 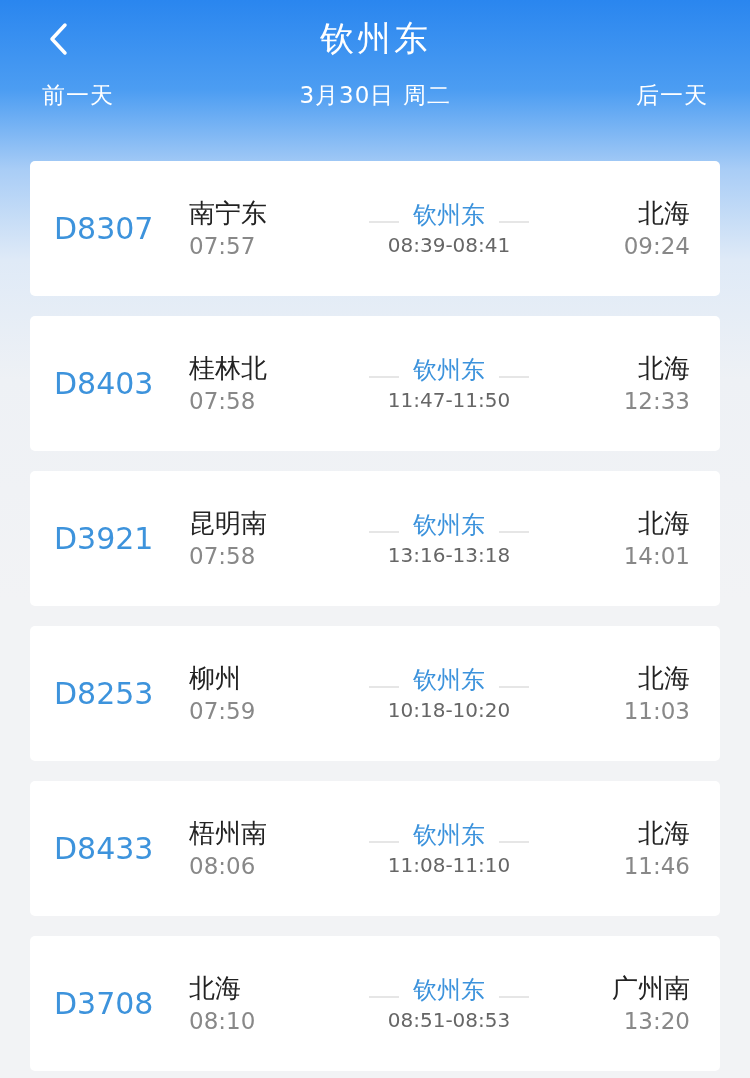 I want to click on stop-time: 08:39-08:41, so click(x=449, y=245).